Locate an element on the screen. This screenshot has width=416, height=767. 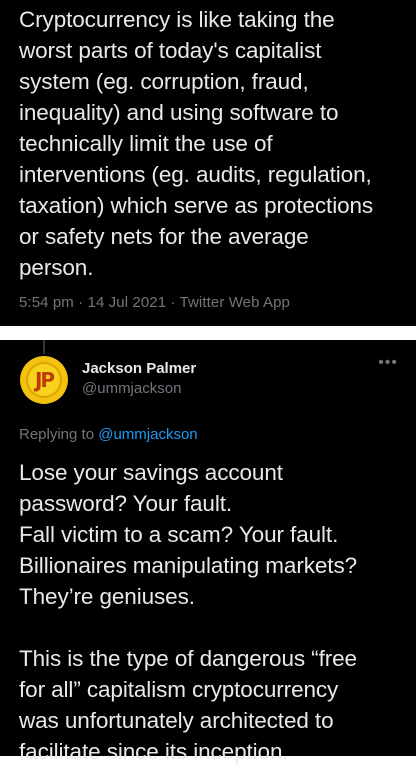
tweet-timestamp: 5:54 pm · 14 Jul 2021 · Twitter Web App is located at coordinates (207, 302).